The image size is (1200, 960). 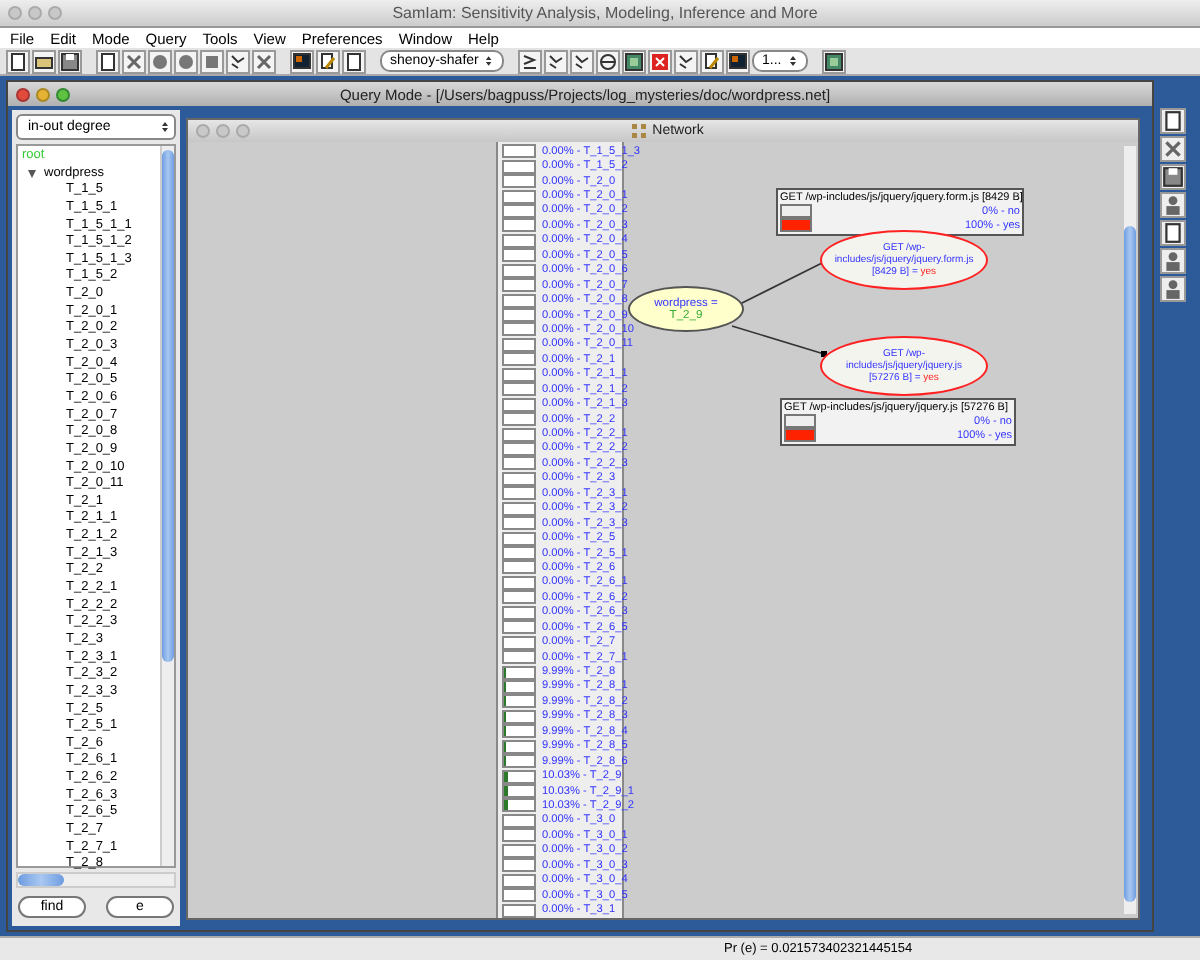 What do you see at coordinates (779, 341) in the screenshot?
I see `edge-arrow` at bounding box center [779, 341].